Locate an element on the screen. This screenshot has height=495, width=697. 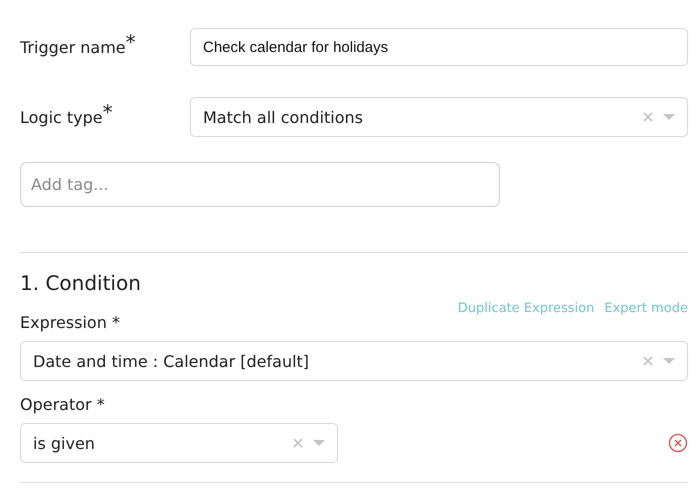
select-field: Date and time : Calendar [default] is located at coordinates (354, 361).